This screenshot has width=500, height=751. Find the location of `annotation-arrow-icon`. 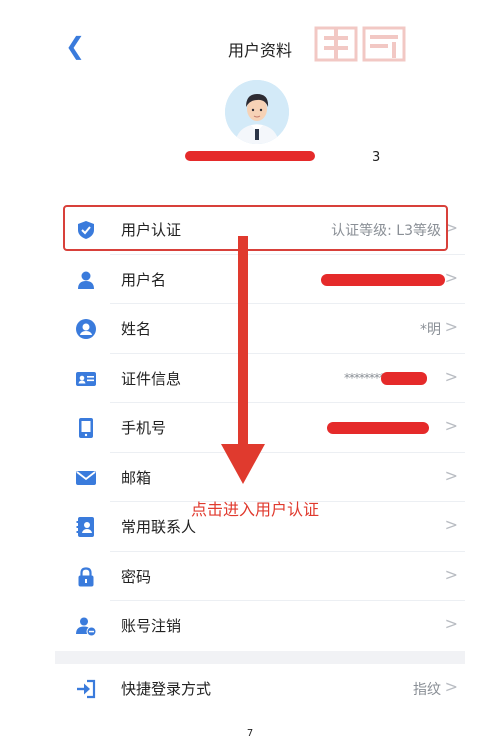

annotation-arrow-icon is located at coordinates (243, 360).